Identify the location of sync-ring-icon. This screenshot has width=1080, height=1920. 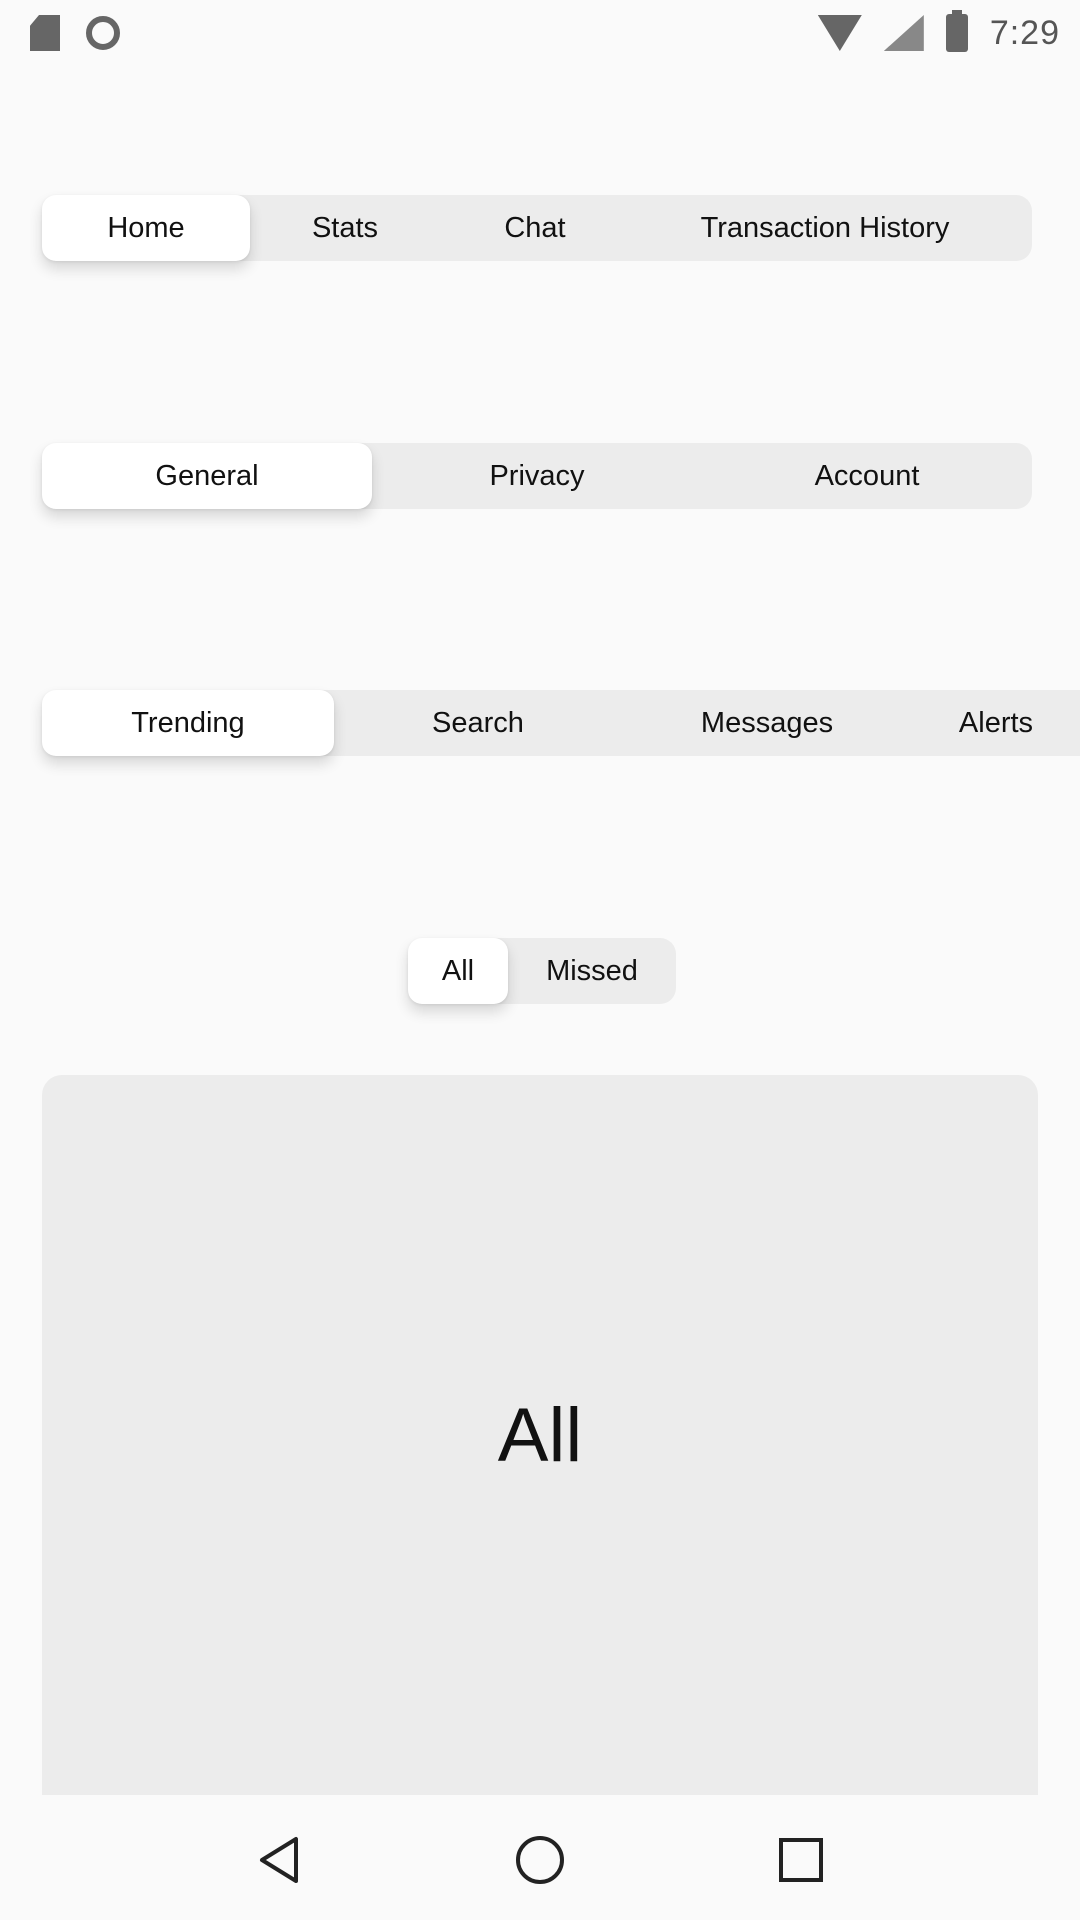
(103, 33).